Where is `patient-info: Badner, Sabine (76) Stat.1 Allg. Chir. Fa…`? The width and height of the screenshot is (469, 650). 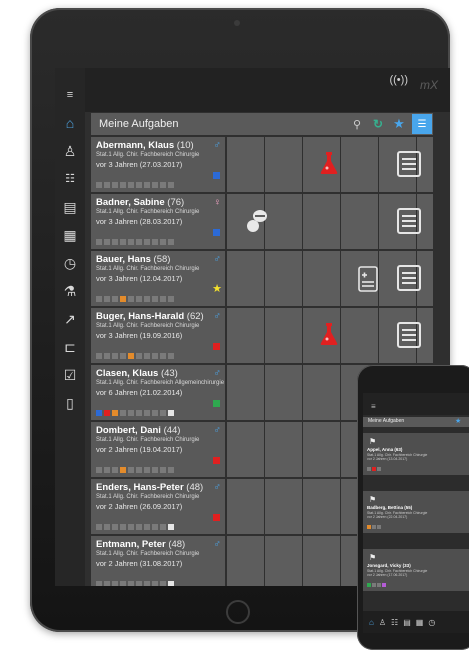
patient-info: Badner, Sabine (76) Stat.1 Allg. Chir. Fa… is located at coordinates (158, 221).